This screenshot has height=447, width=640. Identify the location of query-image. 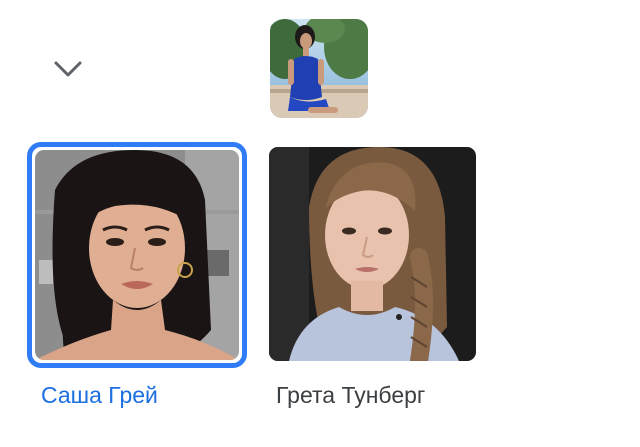
(319, 68).